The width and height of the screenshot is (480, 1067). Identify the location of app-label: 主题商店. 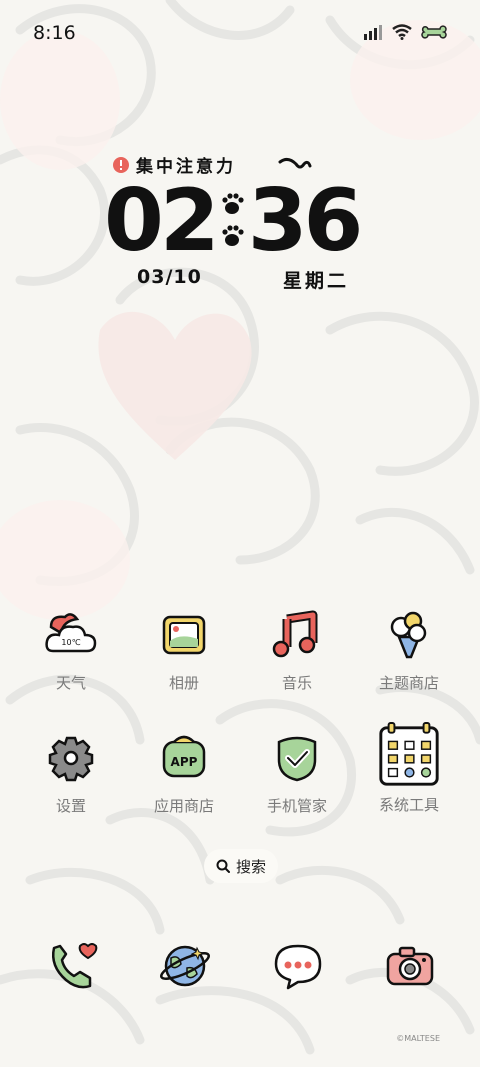
(408, 683).